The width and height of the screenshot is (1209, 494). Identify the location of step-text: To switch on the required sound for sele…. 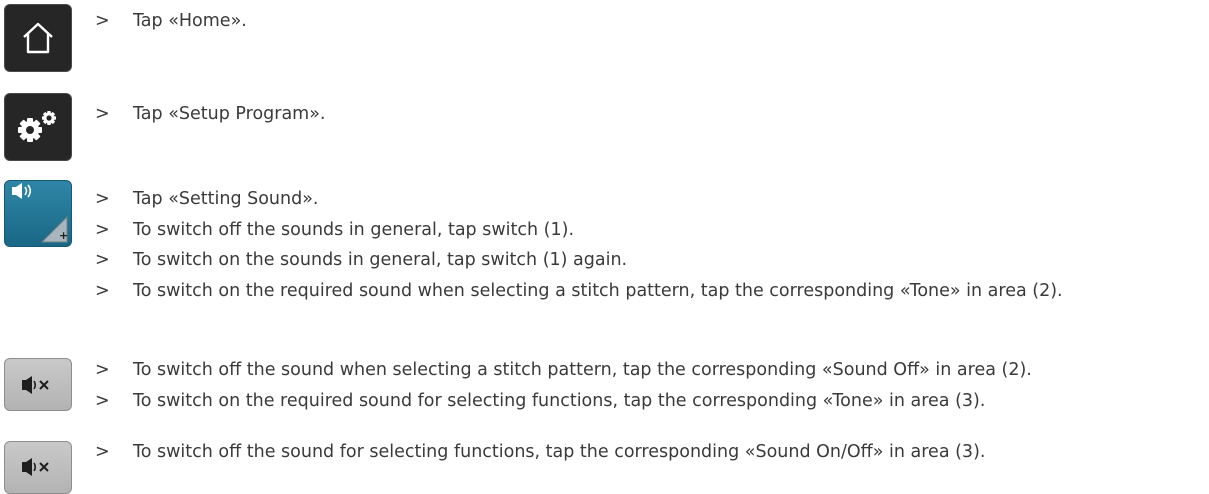
(559, 401).